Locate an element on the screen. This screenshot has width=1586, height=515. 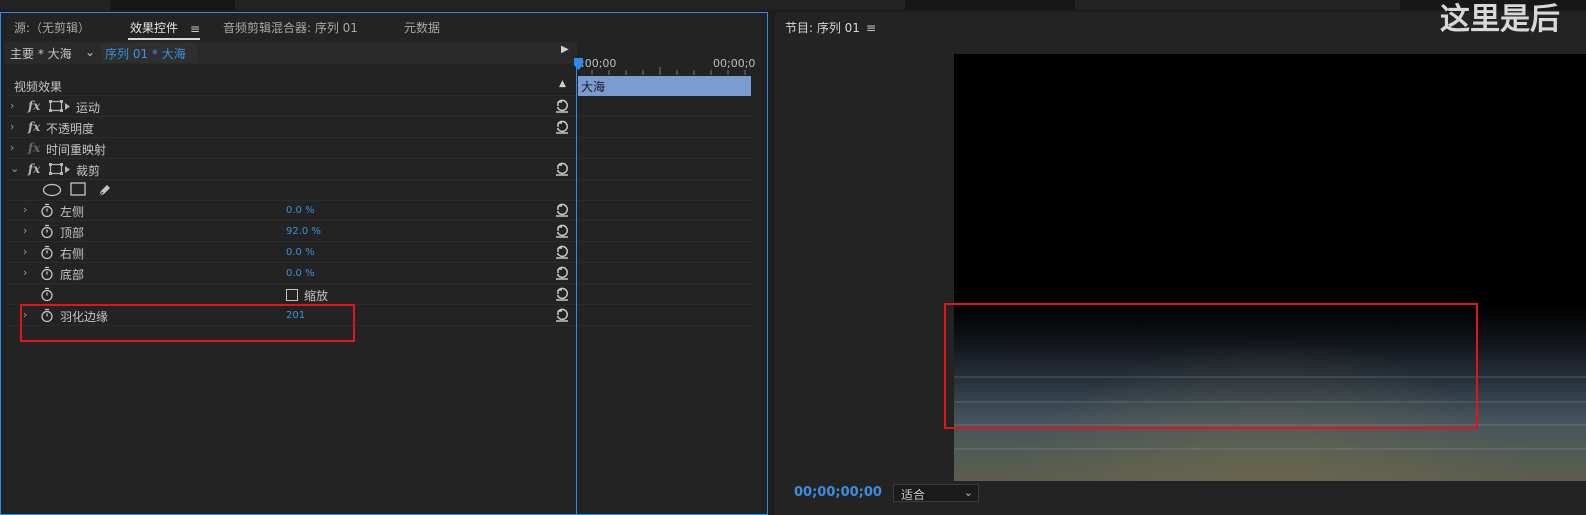
program-monitor-title: 节目: 序列 01 is located at coordinates (822, 27).